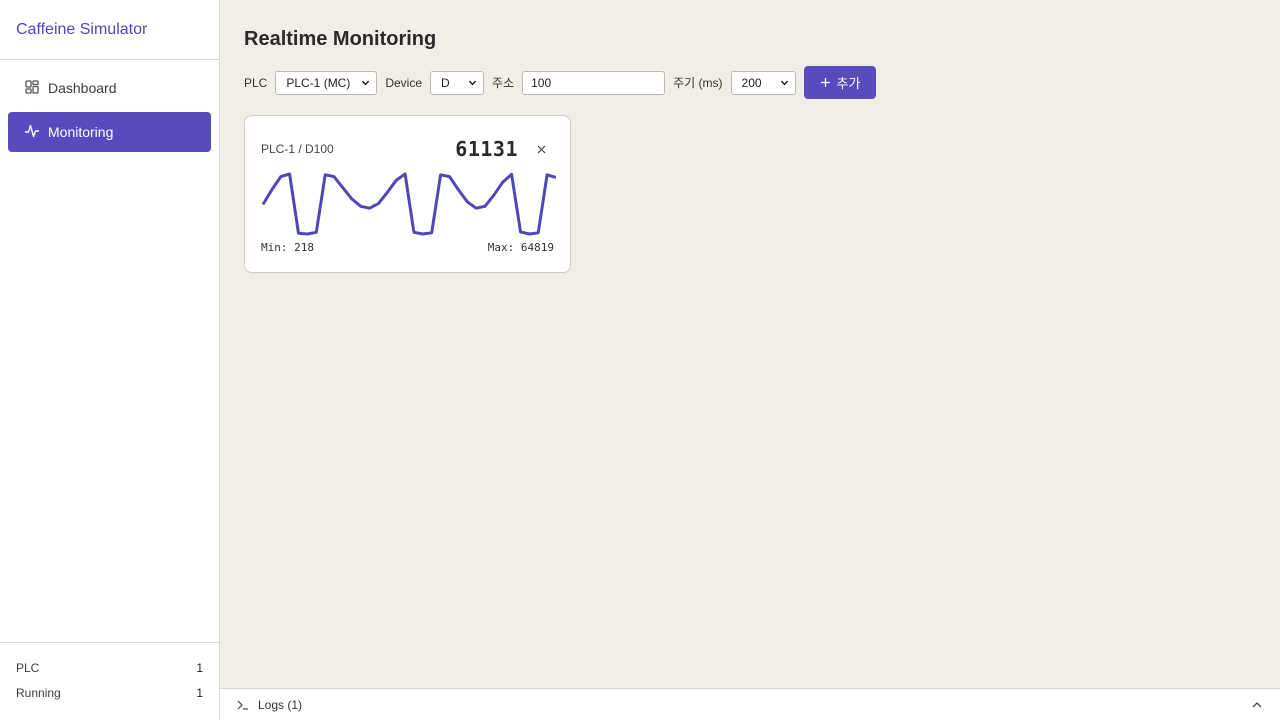 The width and height of the screenshot is (1280, 720). I want to click on sidebar-item-dashboard: Dashboard, so click(109, 88).